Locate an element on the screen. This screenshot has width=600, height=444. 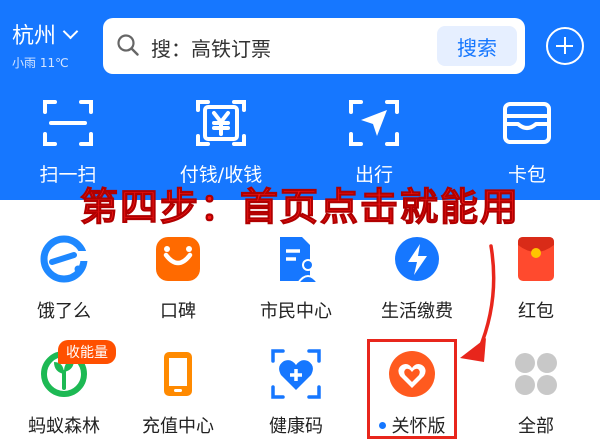
step-instruction-text: 第四步：首页点击就能用 is located at coordinates (299, 207).